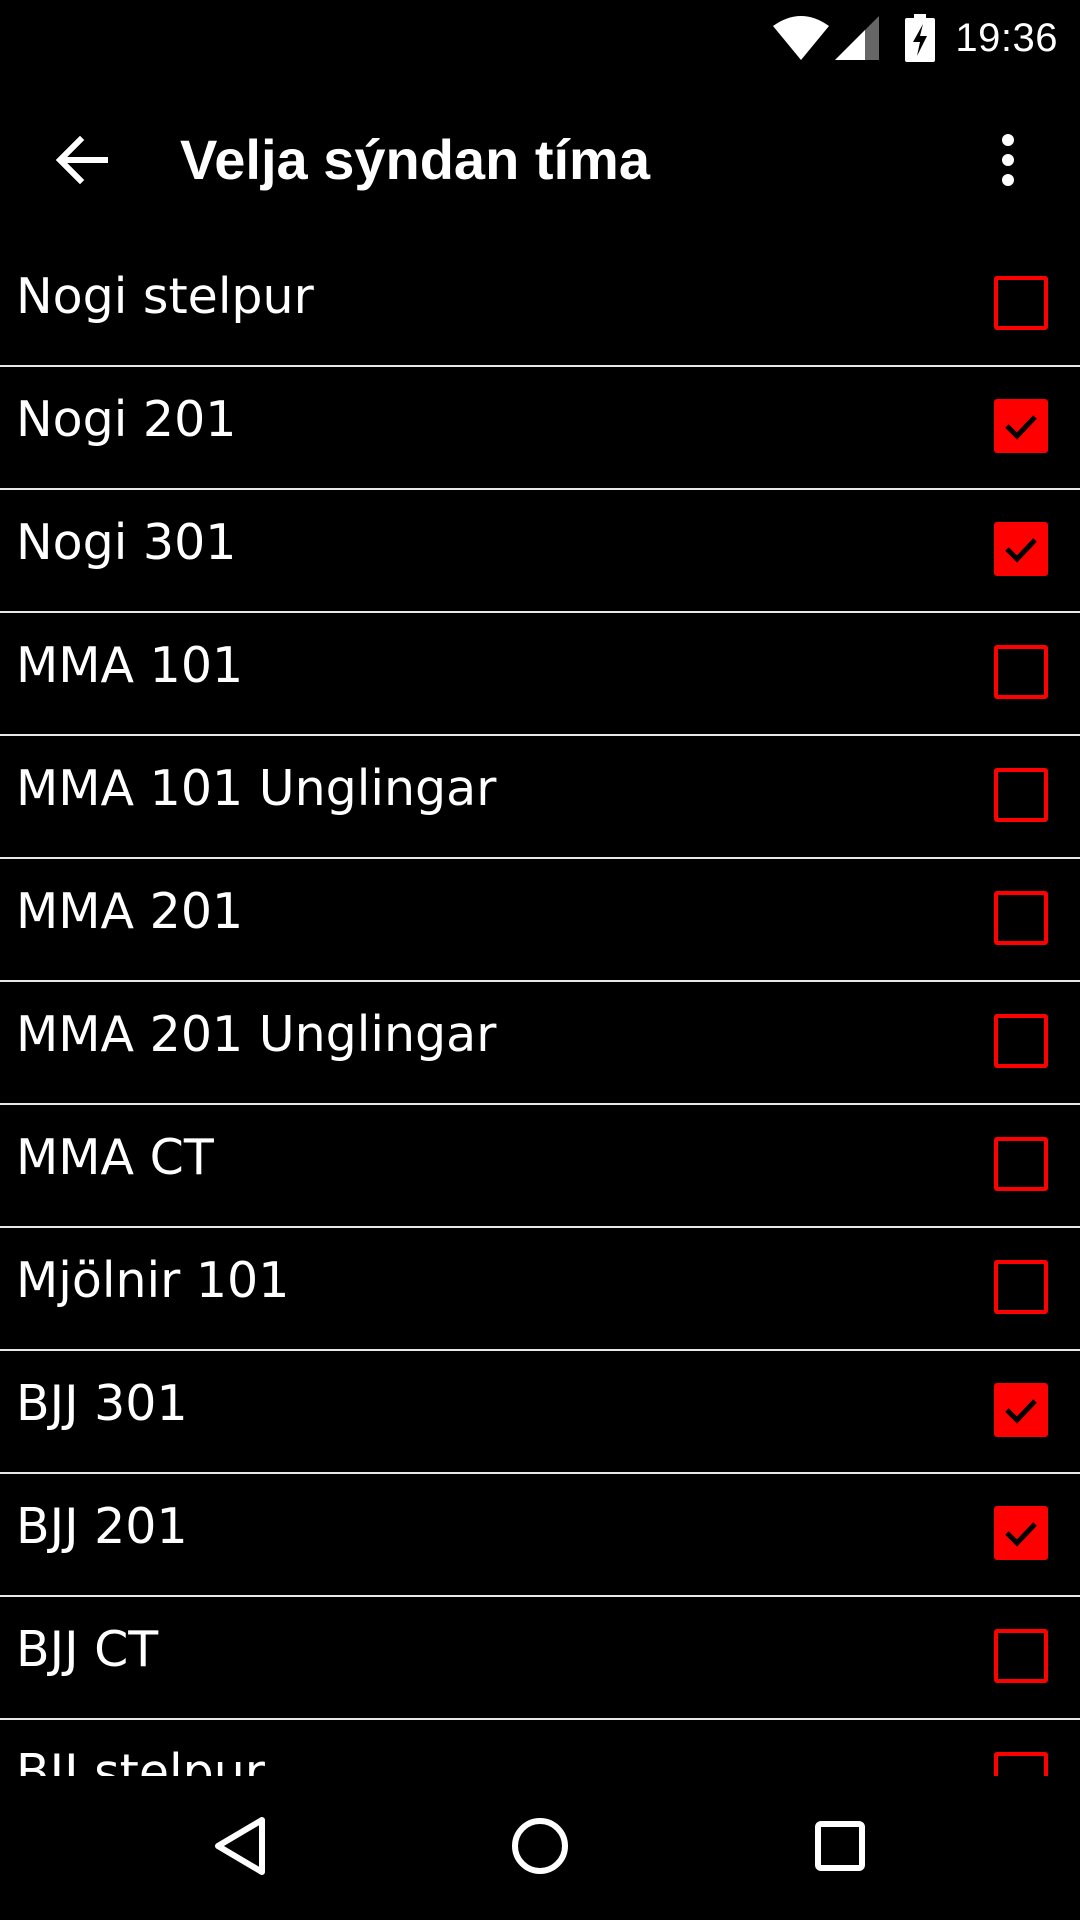 This screenshot has width=1080, height=1920. I want to click on list-item-label: BJJ stelpur, so click(140, 1760).